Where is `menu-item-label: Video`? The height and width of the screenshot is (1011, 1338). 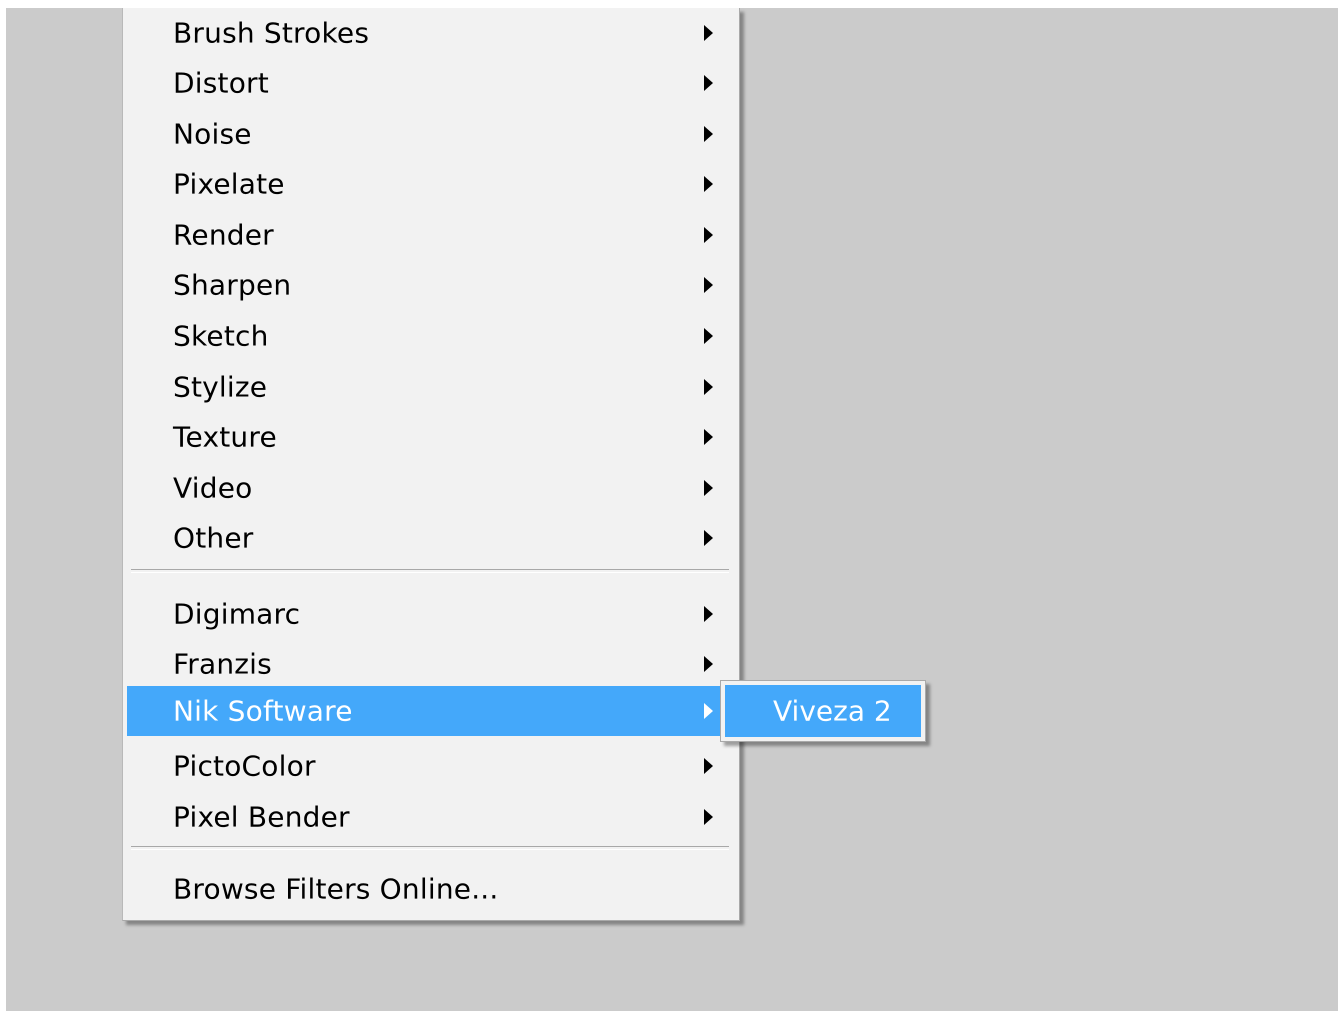
menu-item-label: Video is located at coordinates (213, 488).